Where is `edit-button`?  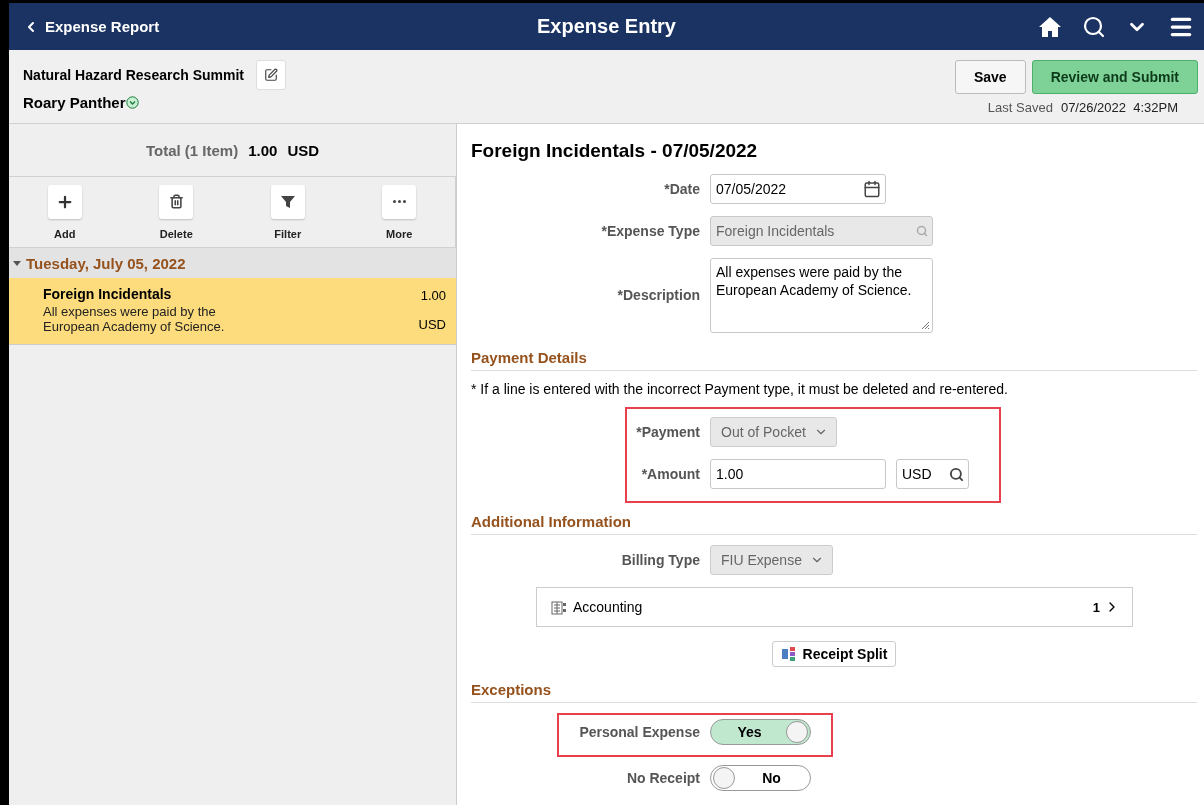 edit-button is located at coordinates (270, 75).